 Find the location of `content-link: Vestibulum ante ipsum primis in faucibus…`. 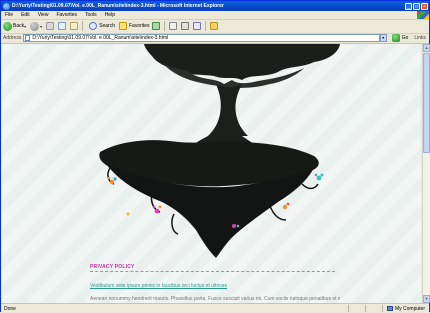

content-link: Vestibulum ante ipsum primis in faucibus… is located at coordinates (158, 286).